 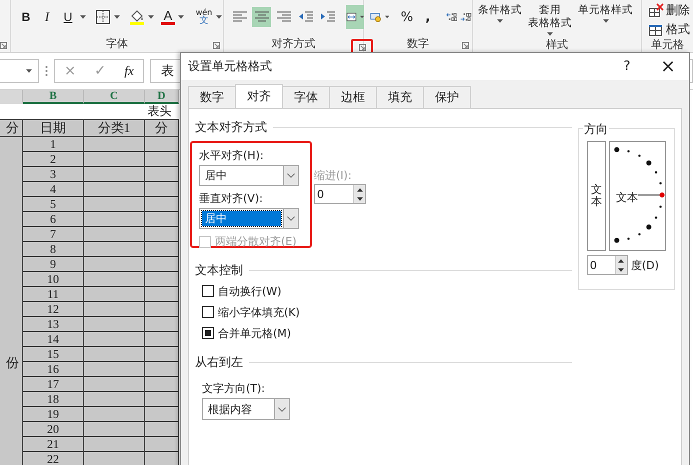 I want to click on table-cell: 19, so click(x=53, y=414).